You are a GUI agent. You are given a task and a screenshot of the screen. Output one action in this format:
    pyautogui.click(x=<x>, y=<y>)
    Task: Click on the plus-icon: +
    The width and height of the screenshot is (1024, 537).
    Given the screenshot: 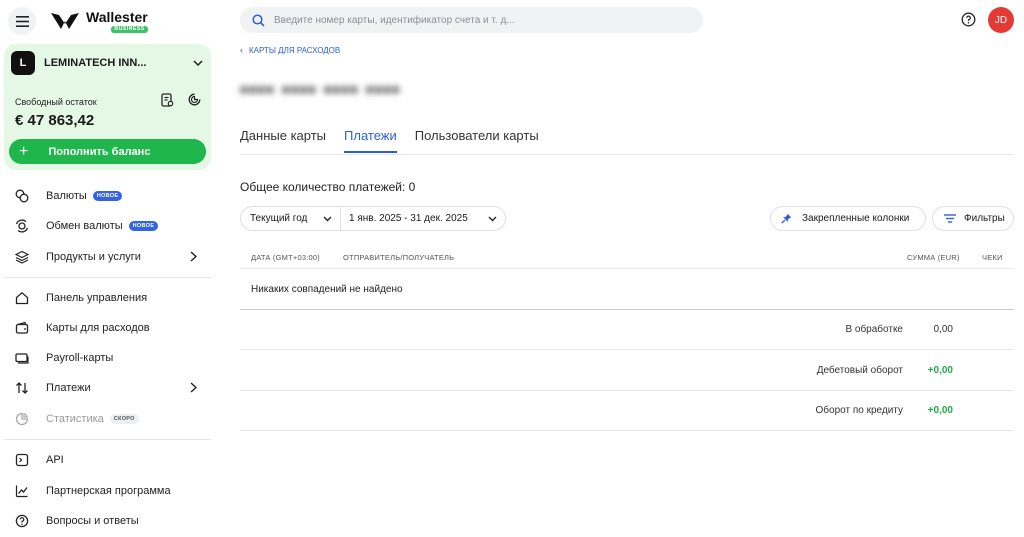 What is the action you would take?
    pyautogui.click(x=24, y=151)
    